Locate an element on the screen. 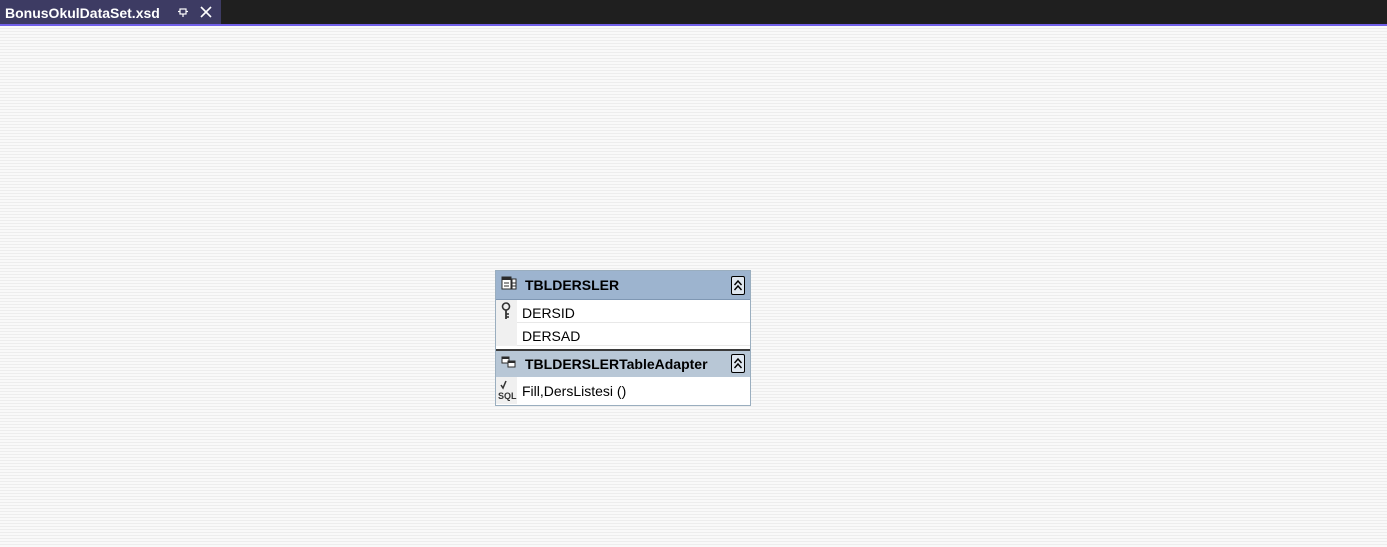 This screenshot has width=1387, height=547. tab-title: BonusOkulDataSet.xsd is located at coordinates (82, 12).